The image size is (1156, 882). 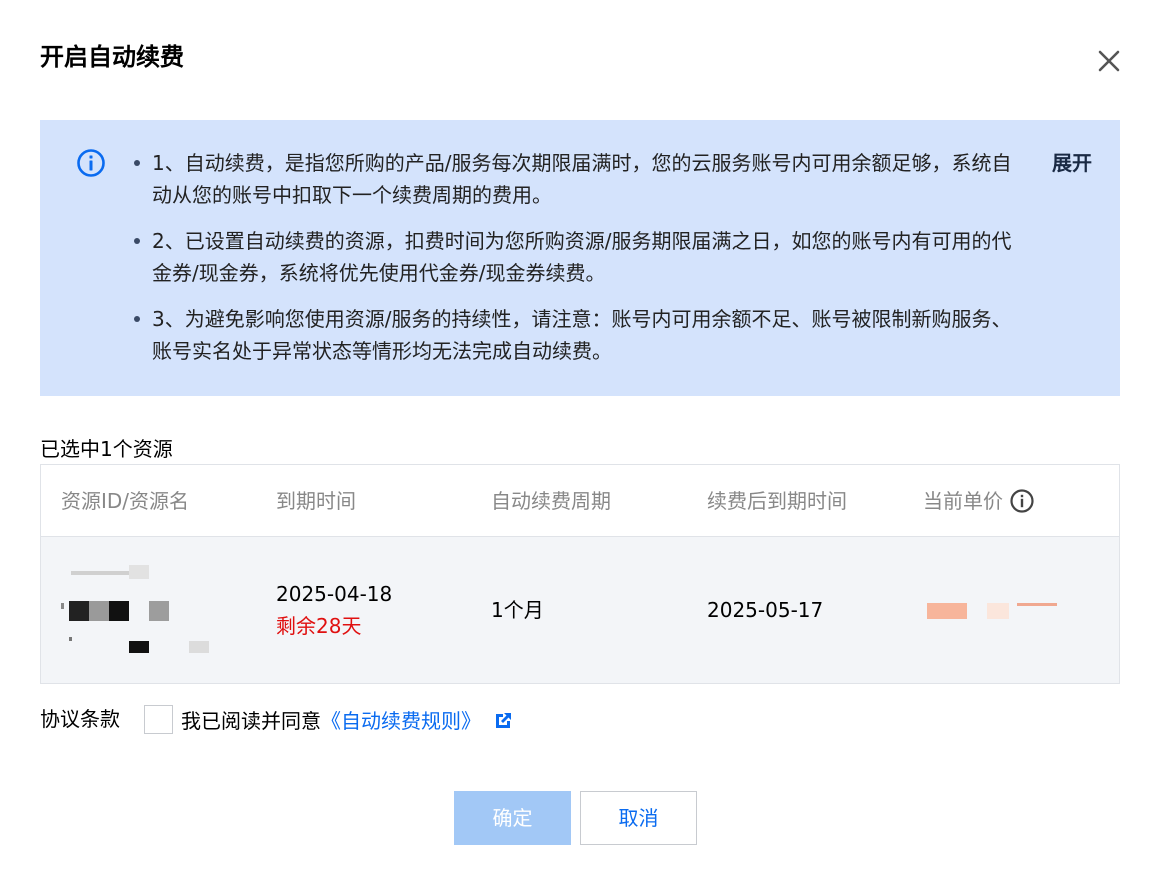 I want to click on column-header-expire: 到期时间, so click(x=316, y=501).